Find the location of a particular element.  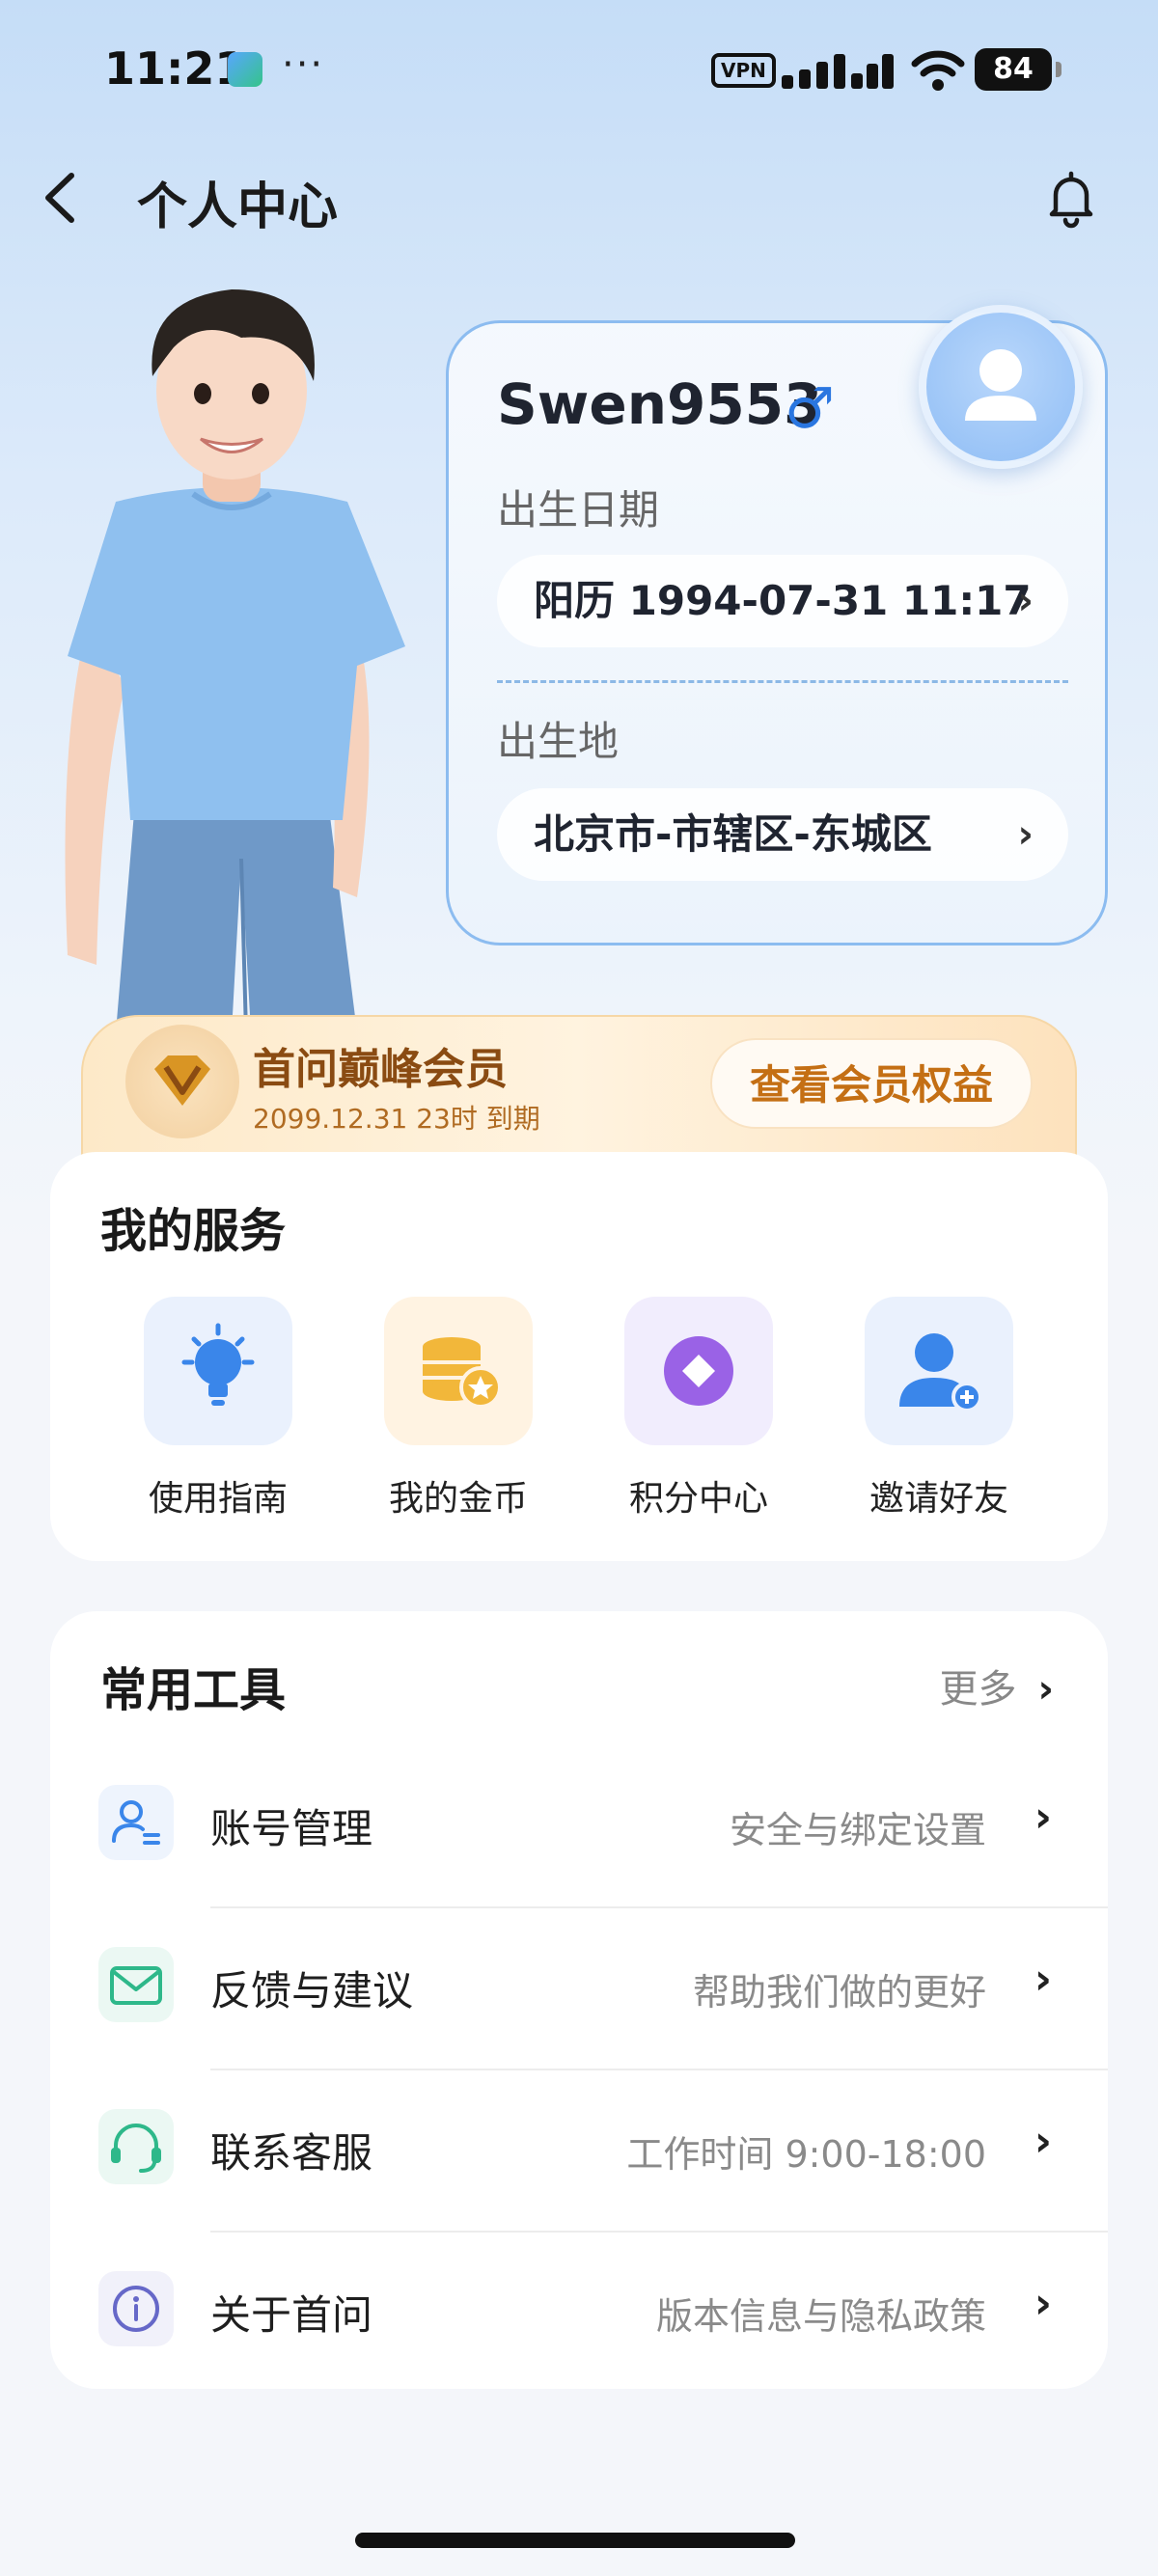

birth-date-label: 出生日期 is located at coordinates (578, 510).